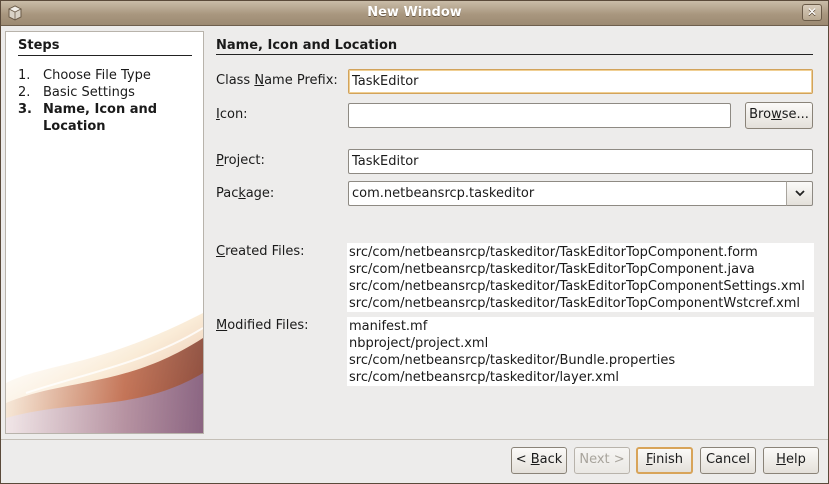  What do you see at coordinates (245, 193) in the screenshot?
I see `package-label: Package:` at bounding box center [245, 193].